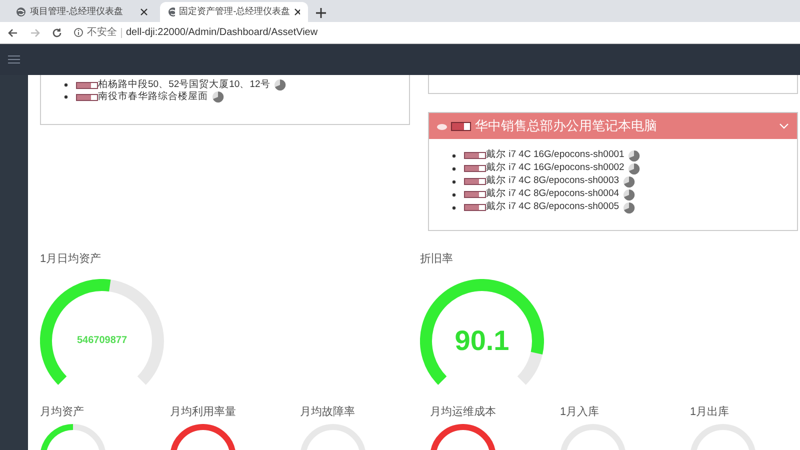 This screenshot has width=800, height=450. I want to click on location-item: 南役市春华路综合楼屋面, so click(153, 97).